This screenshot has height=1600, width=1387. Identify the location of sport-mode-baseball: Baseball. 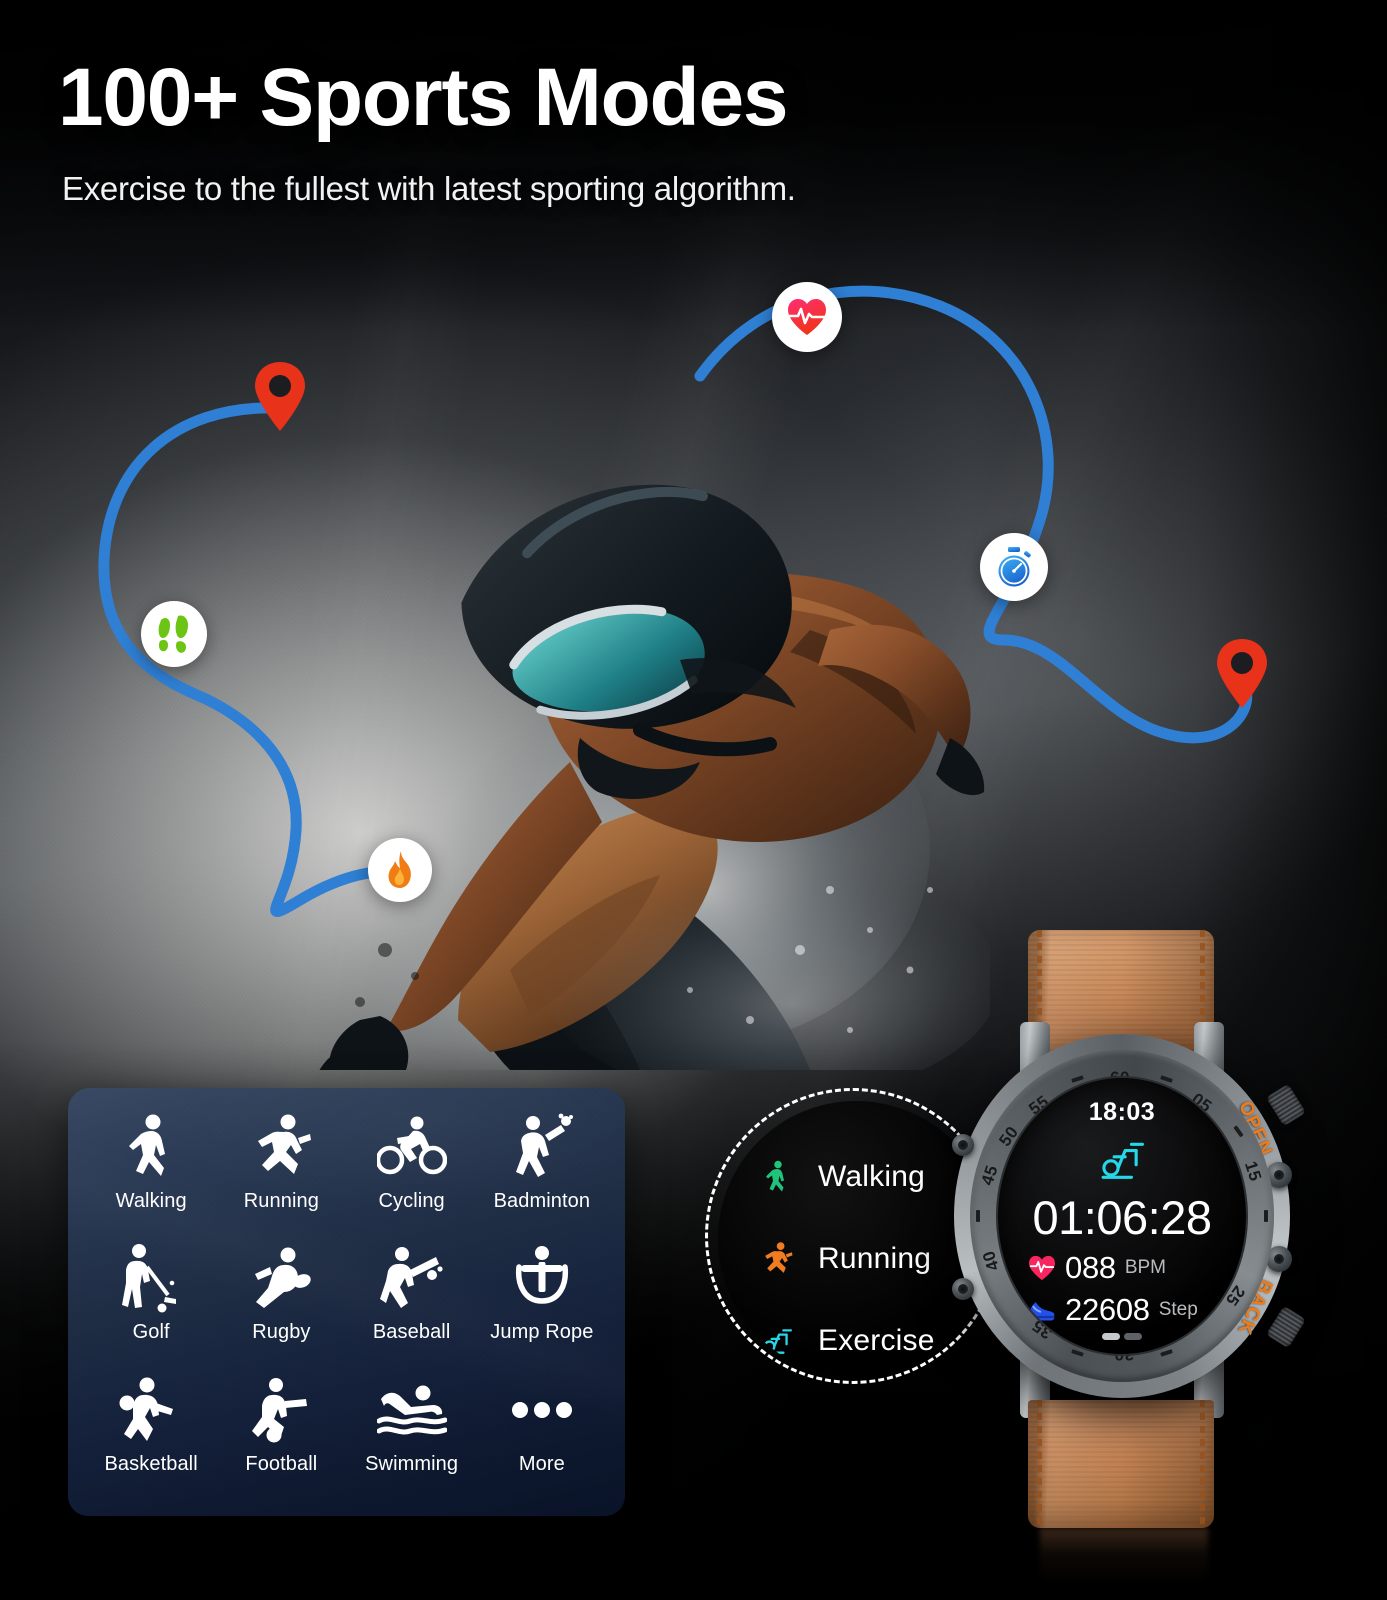
(412, 1304).